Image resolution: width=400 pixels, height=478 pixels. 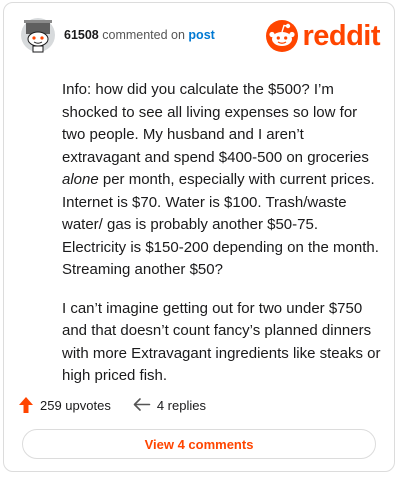 I want to click on username: 61508, so click(x=81, y=35).